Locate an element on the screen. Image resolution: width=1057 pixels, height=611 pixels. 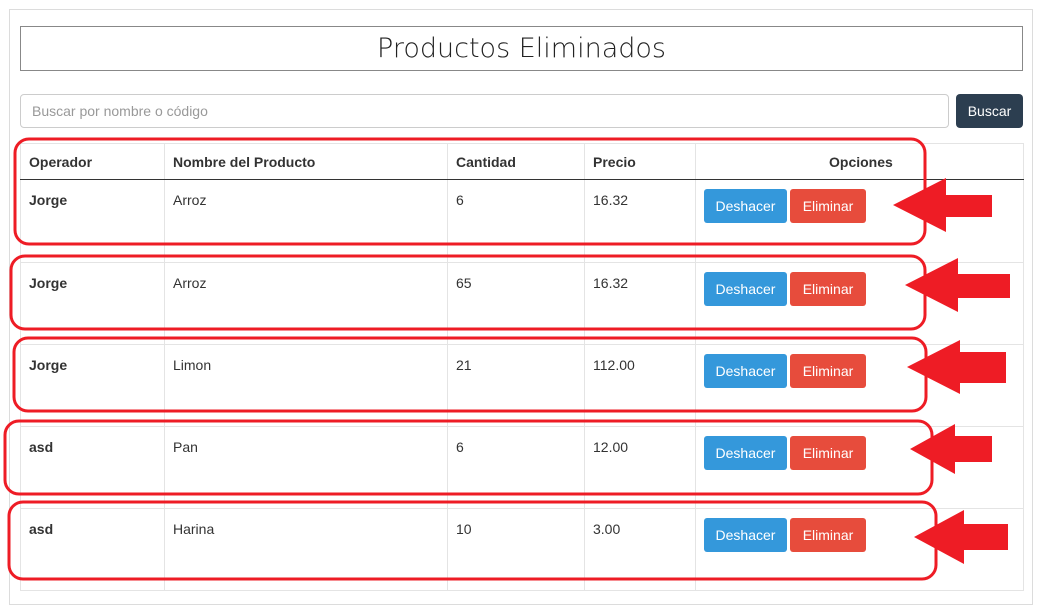
header-opciones: Opciones is located at coordinates (859, 161).